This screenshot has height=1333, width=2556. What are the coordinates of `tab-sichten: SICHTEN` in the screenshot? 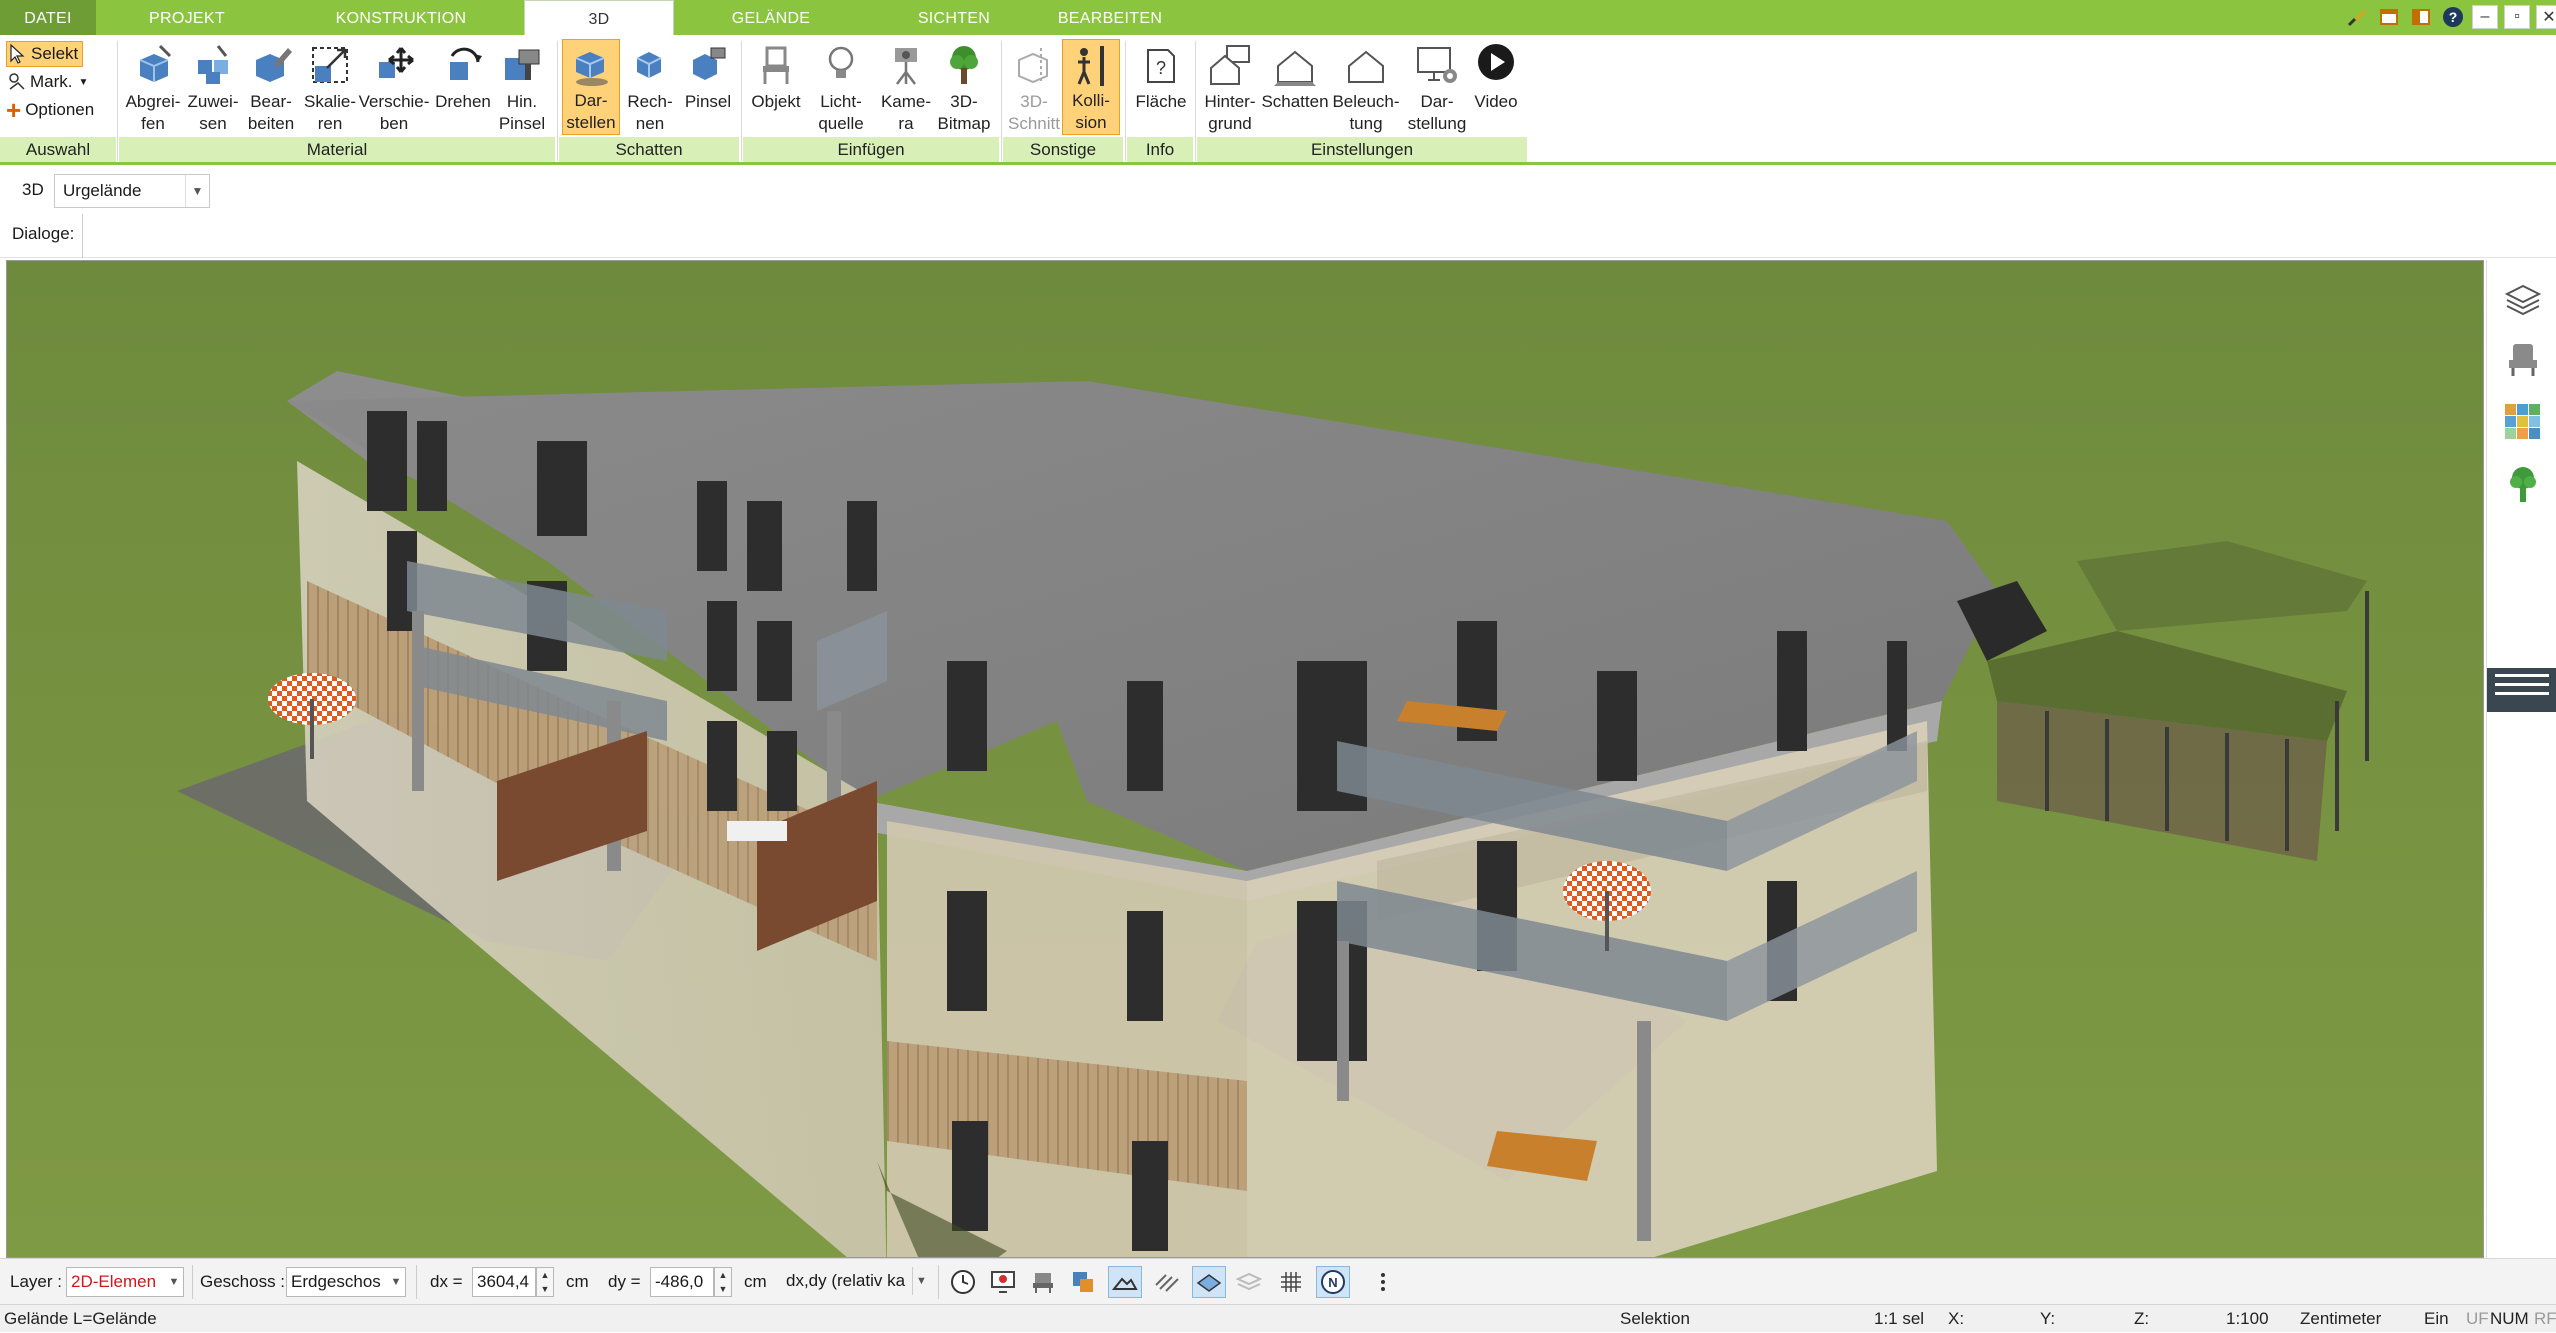 It's located at (954, 17).